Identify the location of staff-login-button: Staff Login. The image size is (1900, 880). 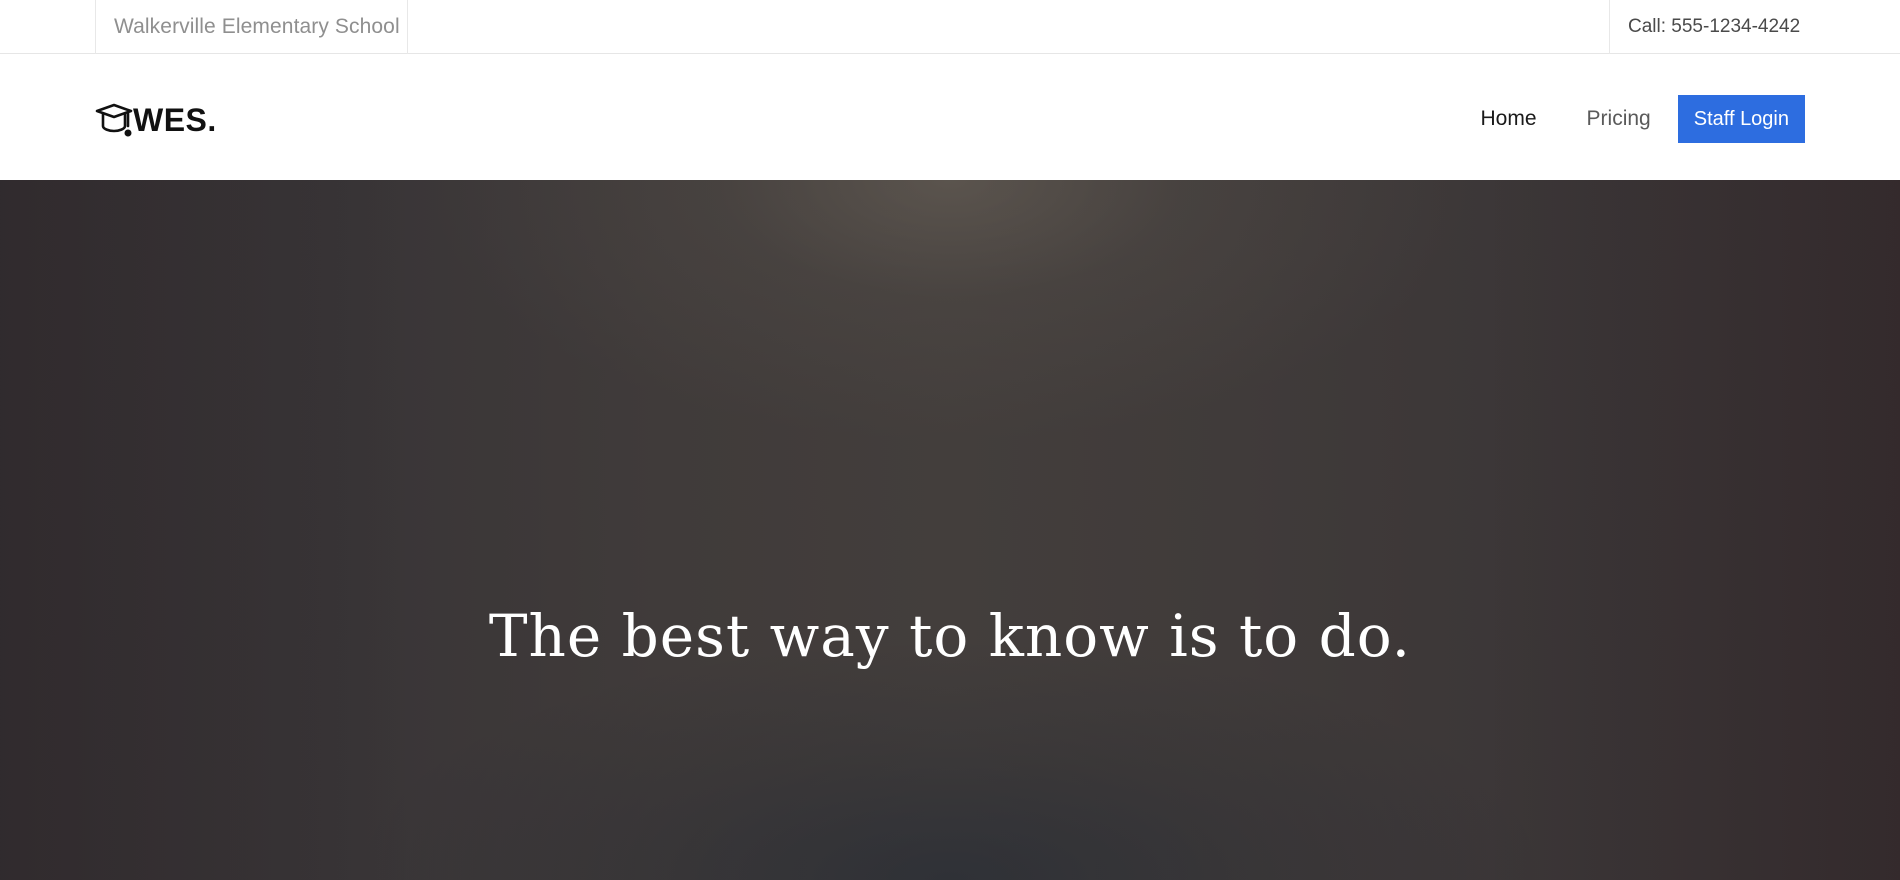
(1741, 119).